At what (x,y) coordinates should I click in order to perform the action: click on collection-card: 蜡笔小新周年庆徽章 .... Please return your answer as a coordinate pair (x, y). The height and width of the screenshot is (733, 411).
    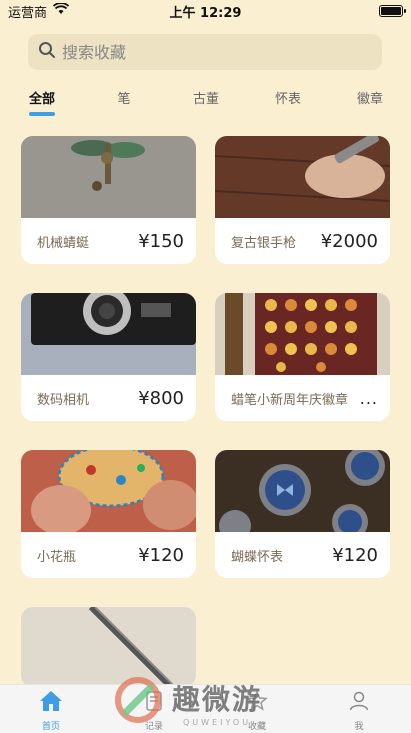
    Looking at the image, I should click on (302, 357).